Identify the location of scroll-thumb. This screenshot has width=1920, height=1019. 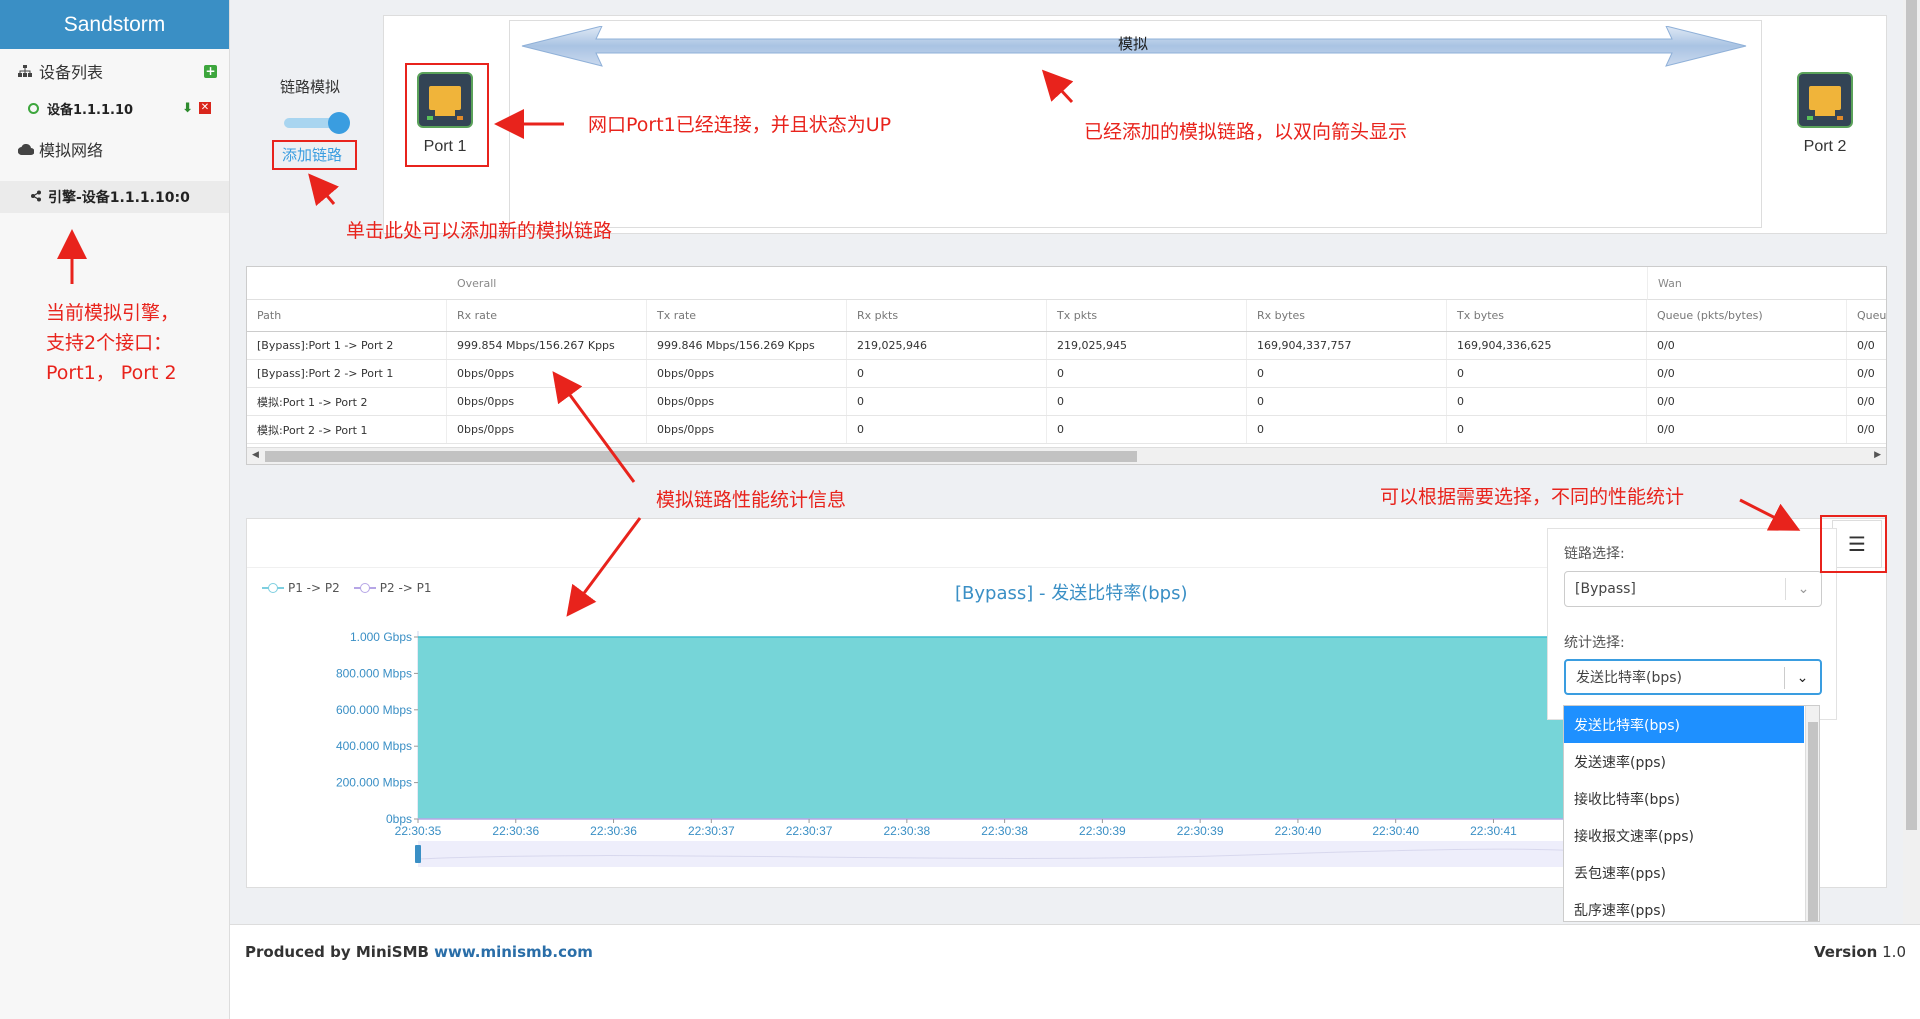
(701, 456).